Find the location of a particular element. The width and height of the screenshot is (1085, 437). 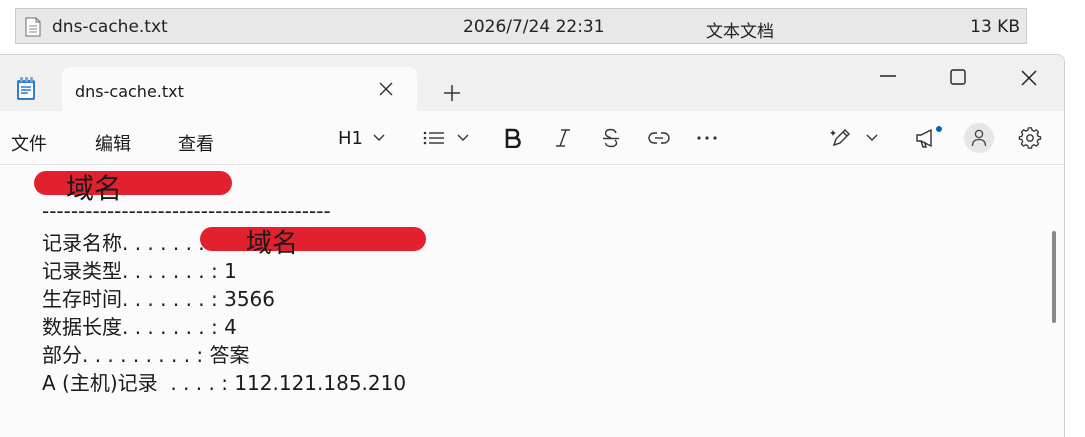

whats-new-button is located at coordinates (928, 138).